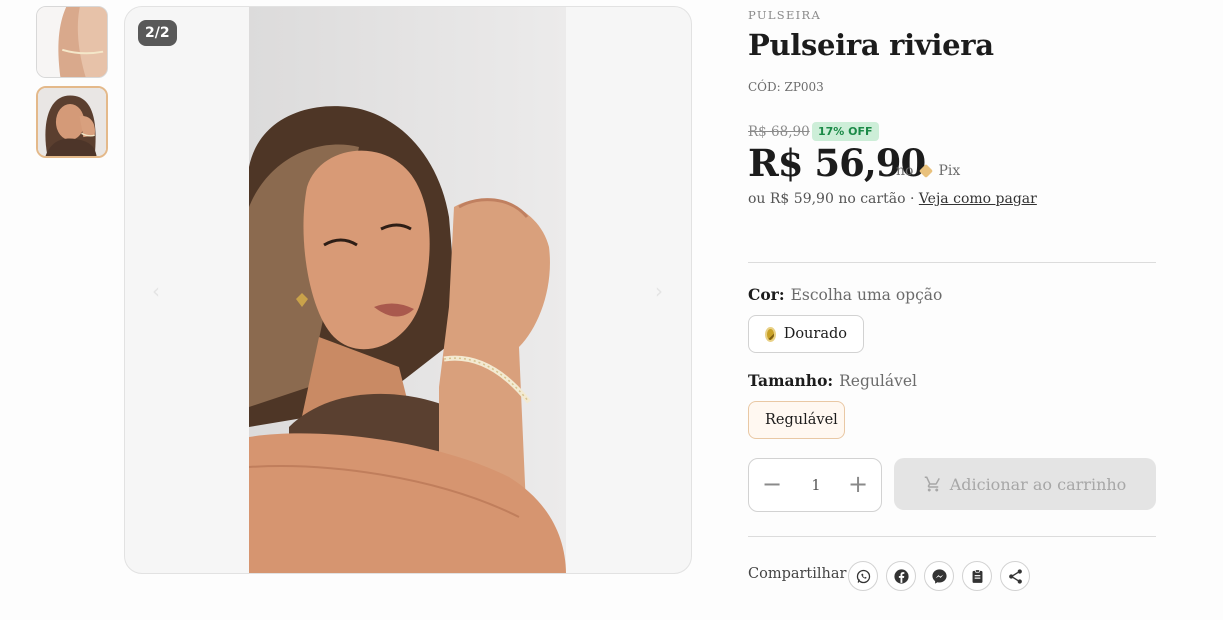  I want to click on whatsapp-icon, so click(863, 576).